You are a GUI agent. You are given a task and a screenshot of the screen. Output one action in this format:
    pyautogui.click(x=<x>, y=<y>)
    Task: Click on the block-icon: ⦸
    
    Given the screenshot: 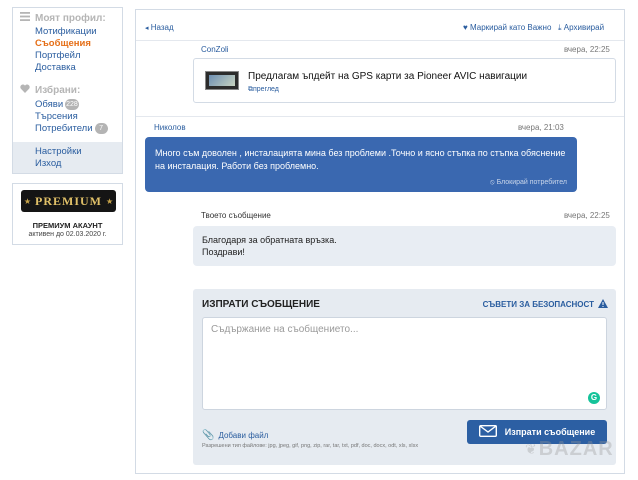 What is the action you would take?
    pyautogui.click(x=492, y=182)
    